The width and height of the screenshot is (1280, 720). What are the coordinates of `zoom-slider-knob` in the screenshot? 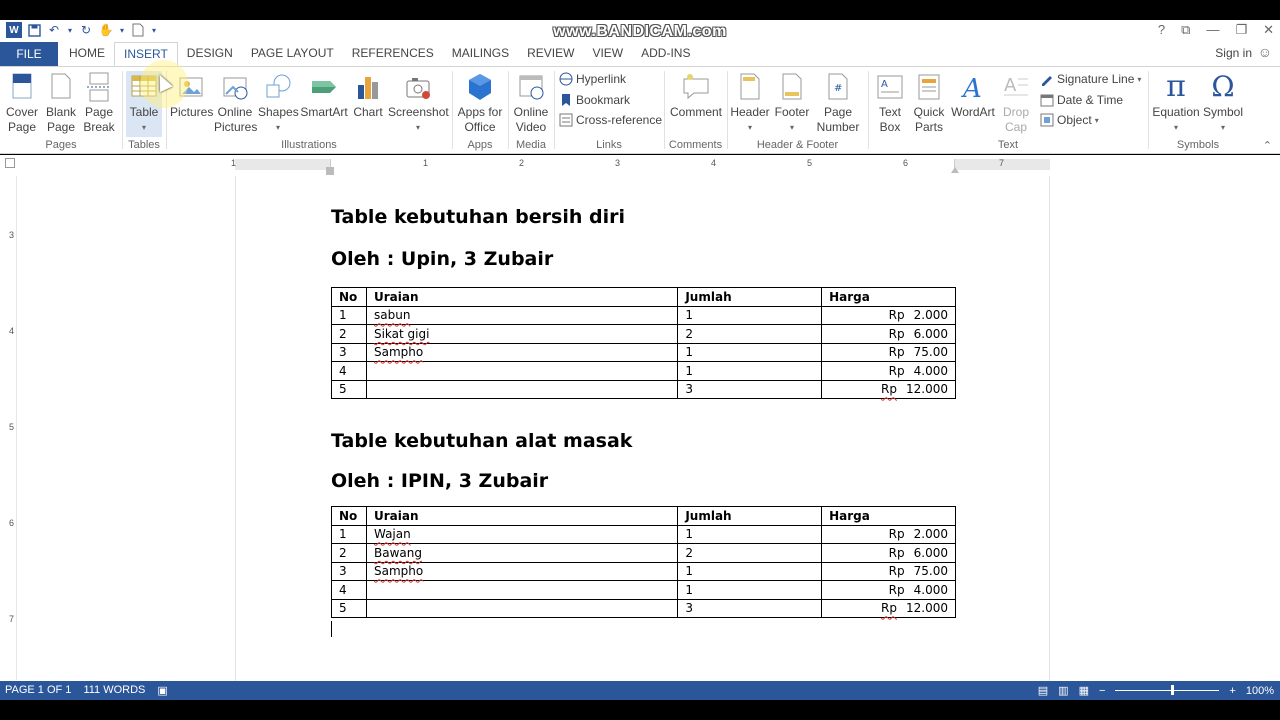 It's located at (1173, 690).